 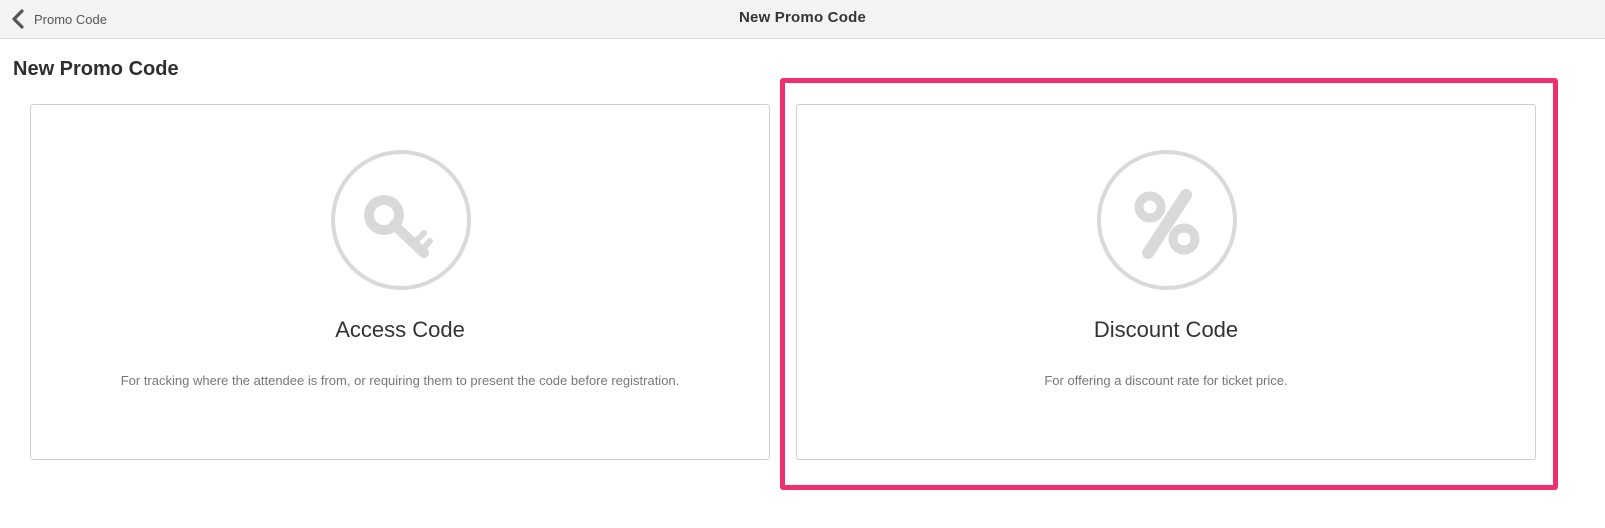 I want to click on key-icon, so click(x=401, y=220).